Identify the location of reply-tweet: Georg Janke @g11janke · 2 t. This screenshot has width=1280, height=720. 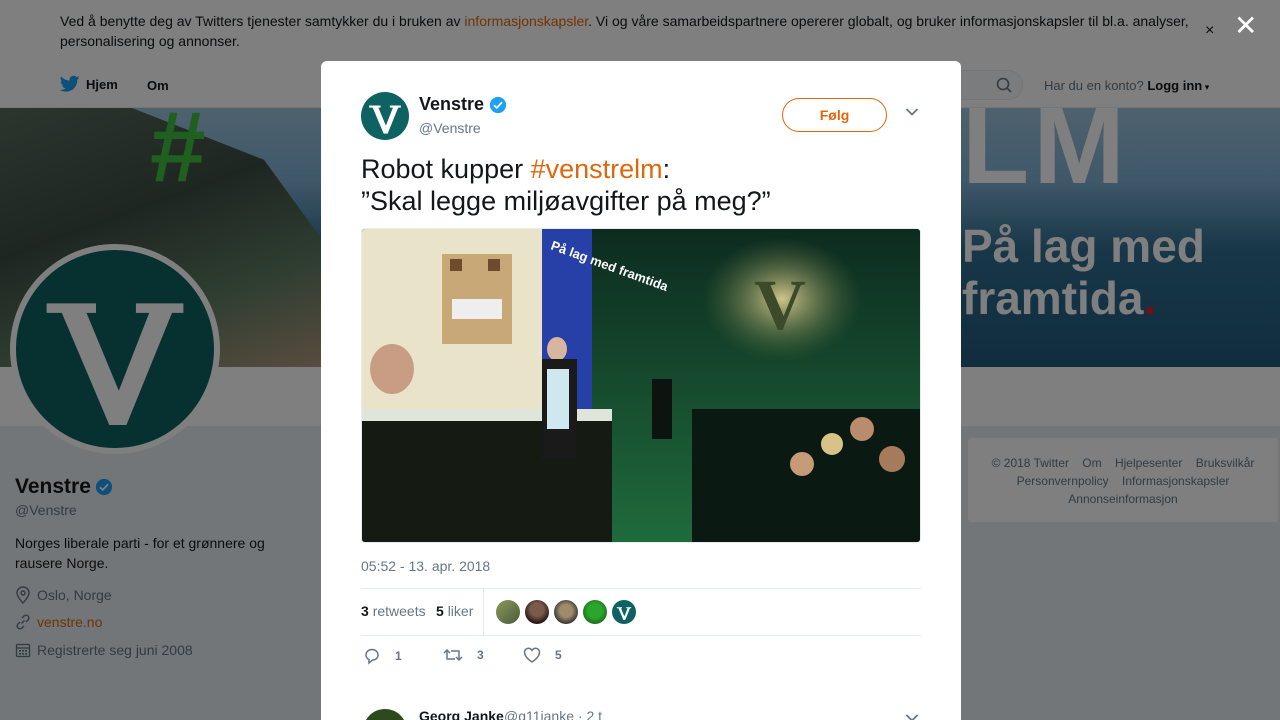
(641, 713).